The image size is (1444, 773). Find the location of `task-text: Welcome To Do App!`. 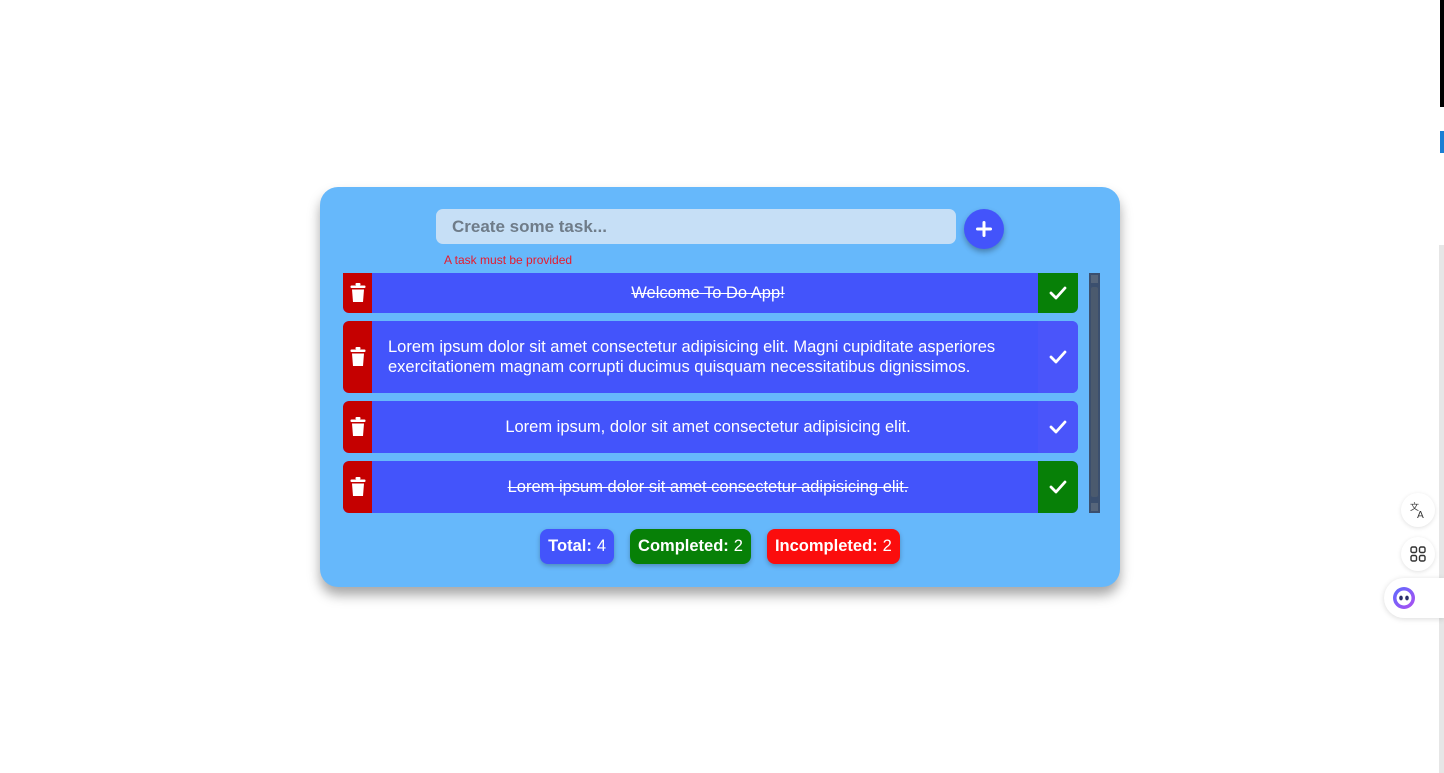

task-text: Welcome To Do App! is located at coordinates (708, 293).